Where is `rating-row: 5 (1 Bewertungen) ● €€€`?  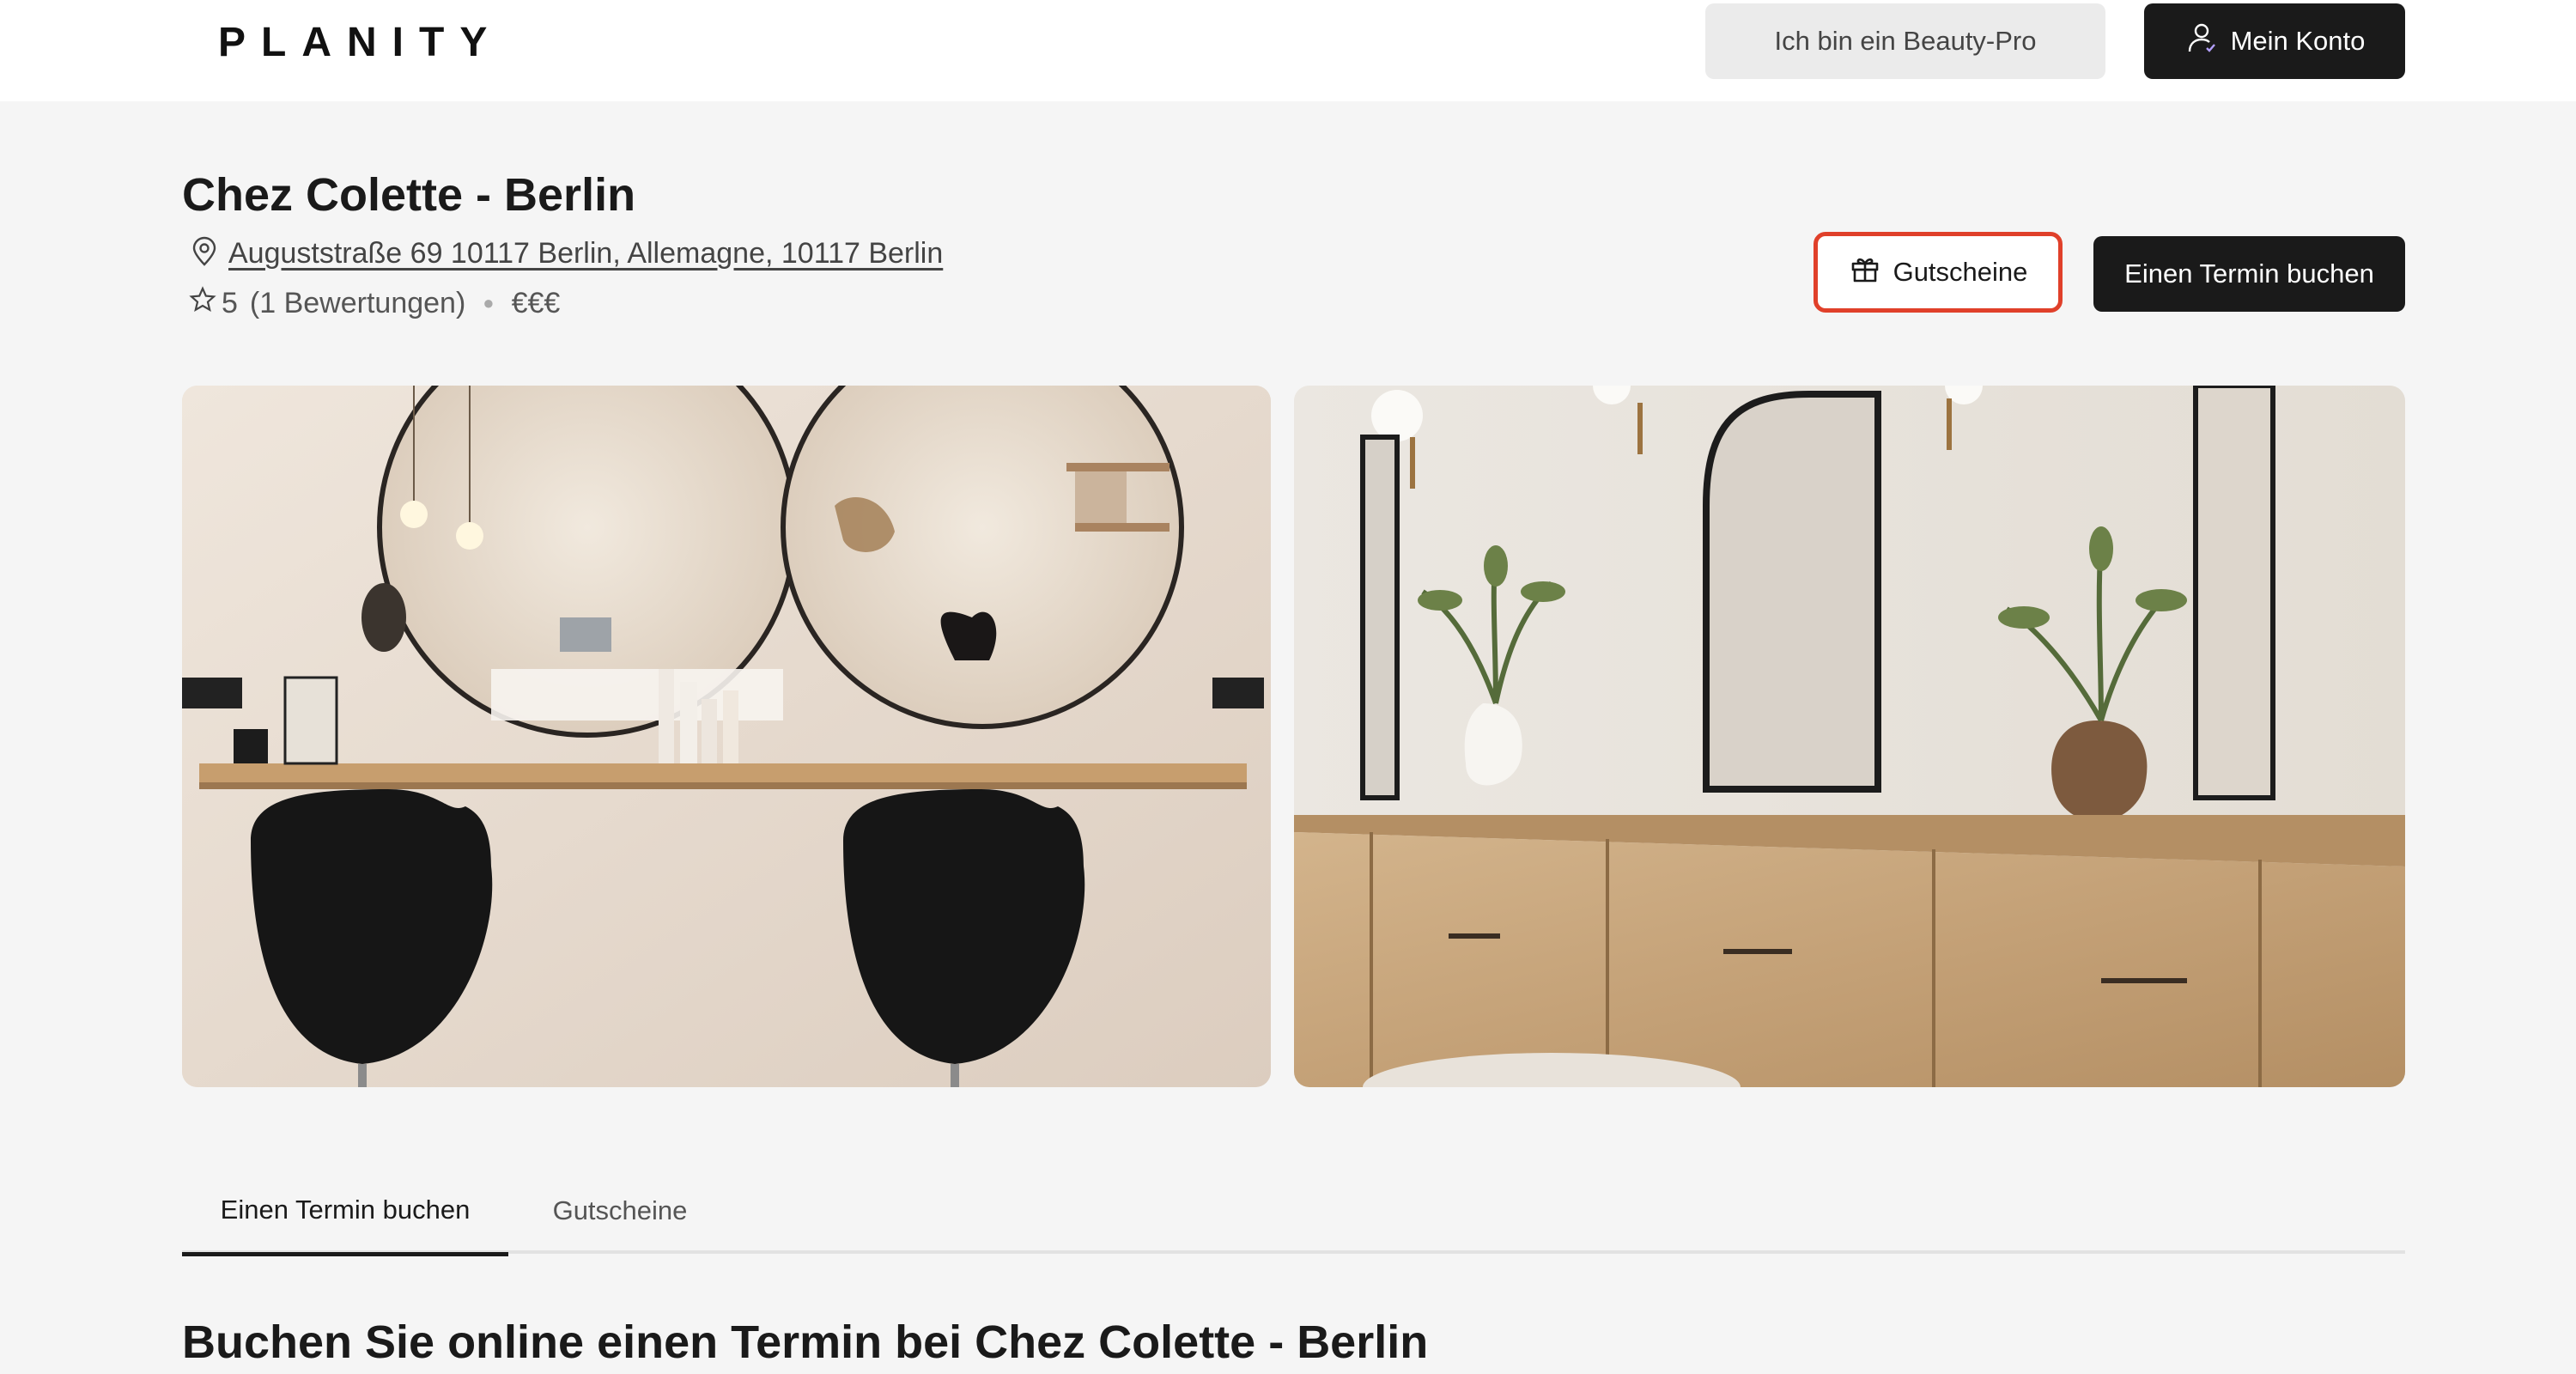 rating-row: 5 (1 Bewertungen) ● €€€ is located at coordinates (375, 303).